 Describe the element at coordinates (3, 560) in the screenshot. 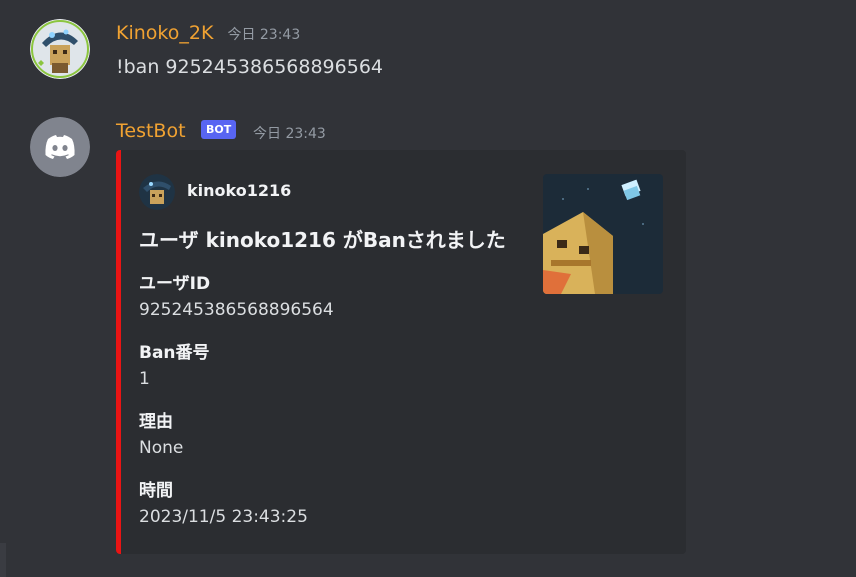

I see `left-edge-divider` at that location.